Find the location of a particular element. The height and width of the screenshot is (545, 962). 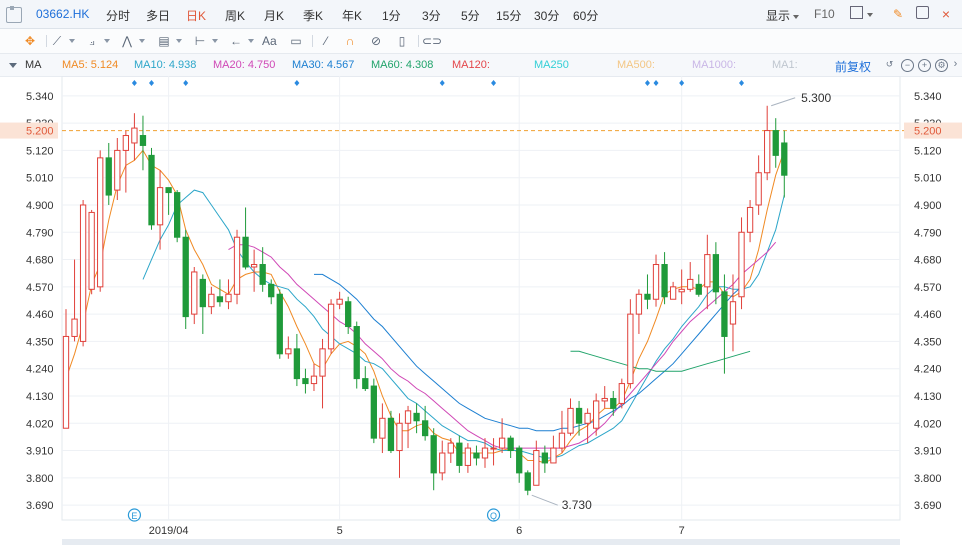

timeframe-60min: 60分 is located at coordinates (585, 15).